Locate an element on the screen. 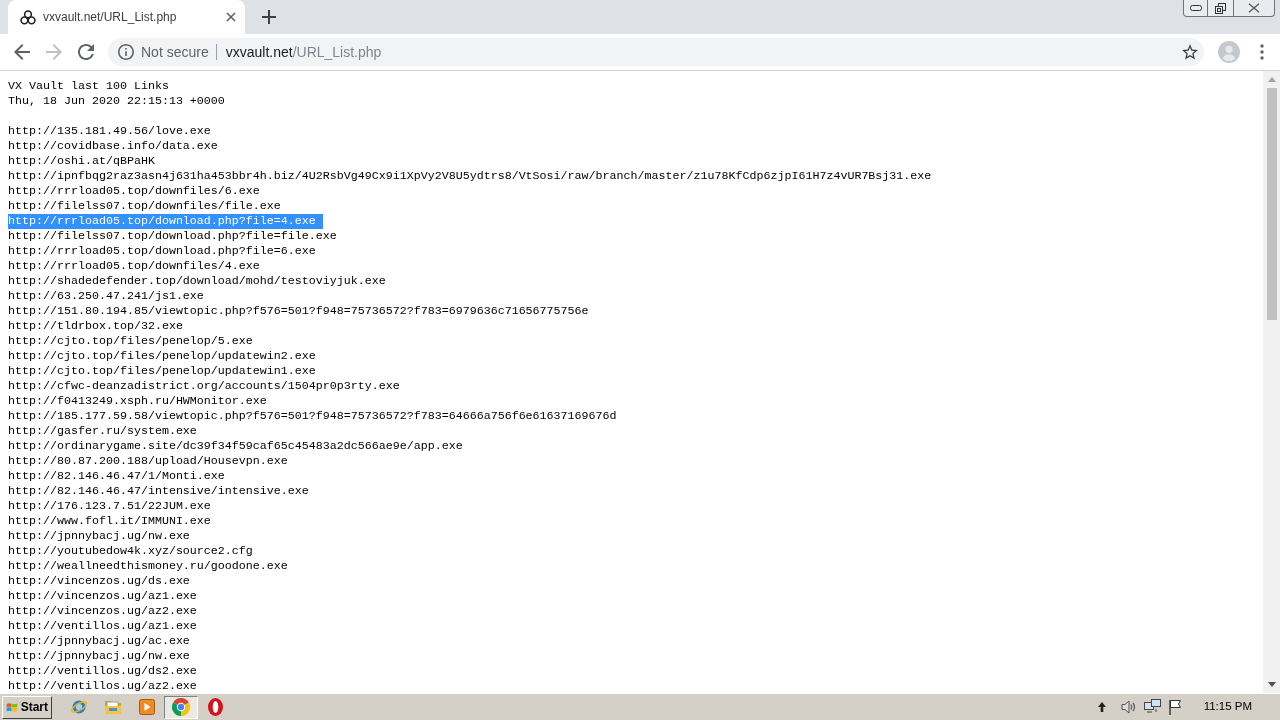  url-text: http://ventillos.ug/az2.exe is located at coordinates (102, 686).